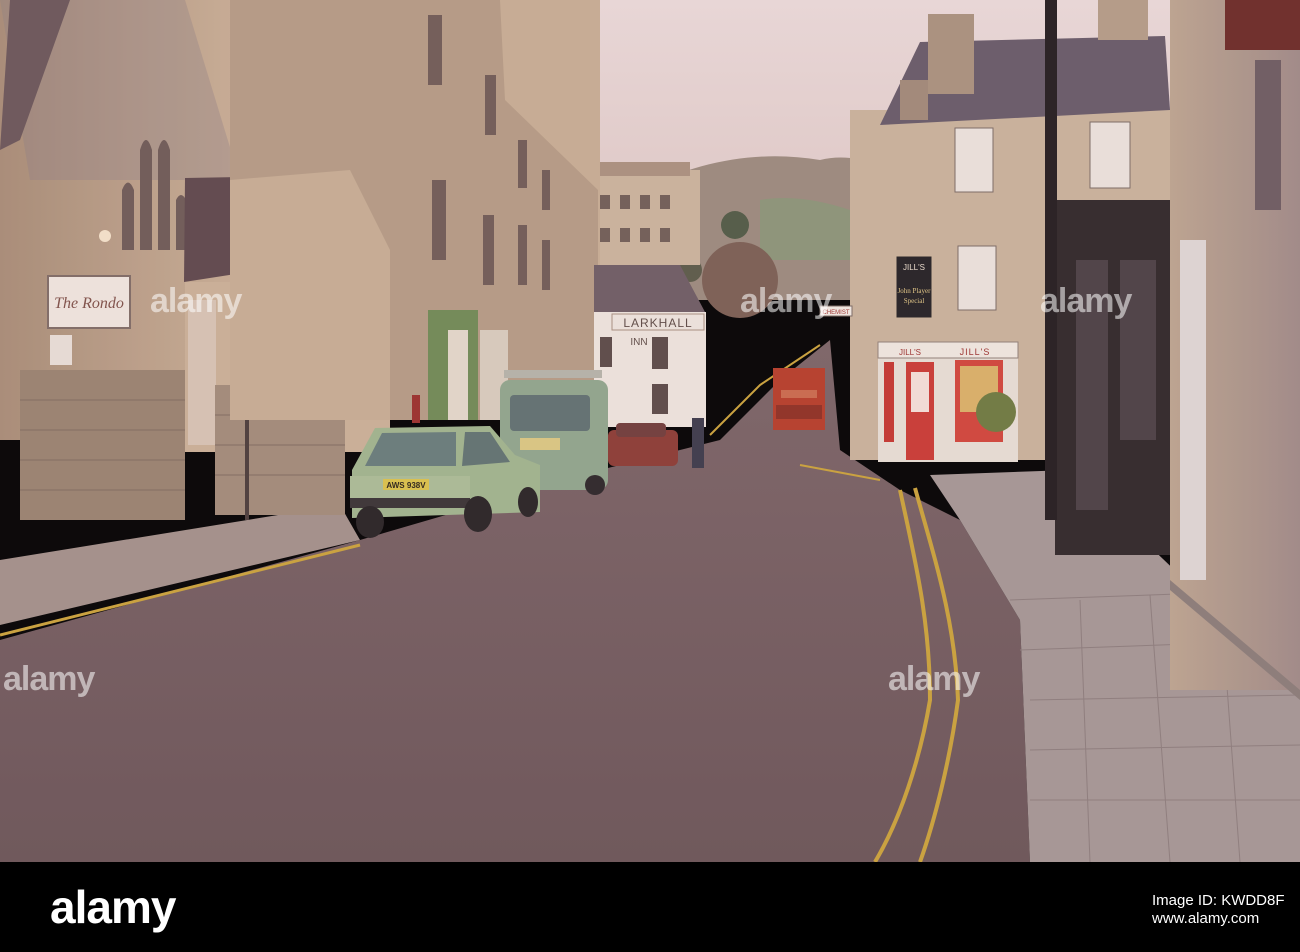 This screenshot has height=952, width=1300. Describe the element at coordinates (113, 907) in the screenshot. I see `alamy-logo: alamy` at that location.